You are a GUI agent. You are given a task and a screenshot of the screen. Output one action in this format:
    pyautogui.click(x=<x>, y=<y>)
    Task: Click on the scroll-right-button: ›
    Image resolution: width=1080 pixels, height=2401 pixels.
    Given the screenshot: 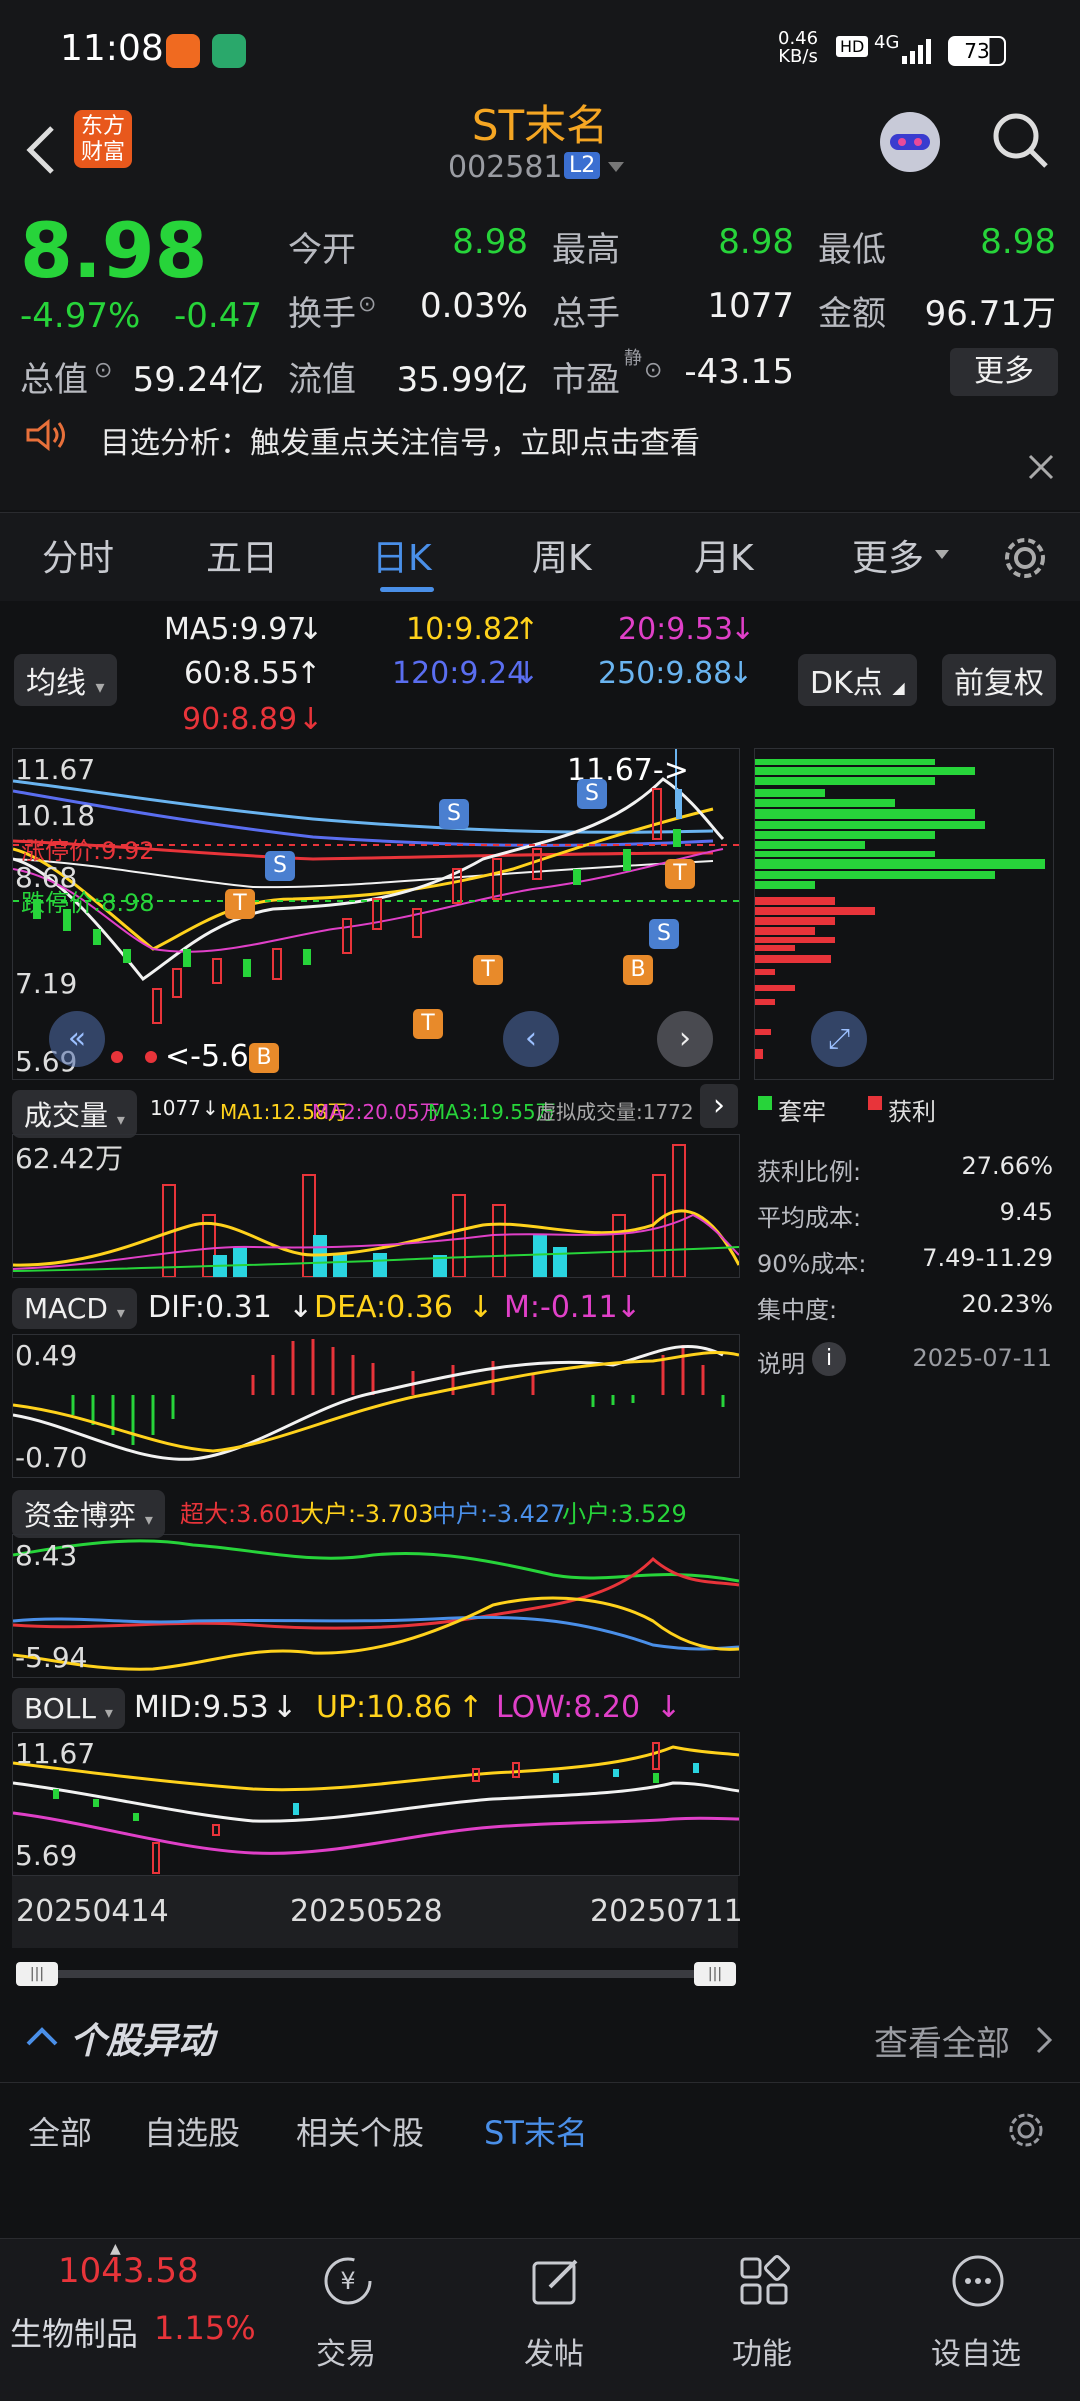 What is the action you would take?
    pyautogui.click(x=685, y=1039)
    